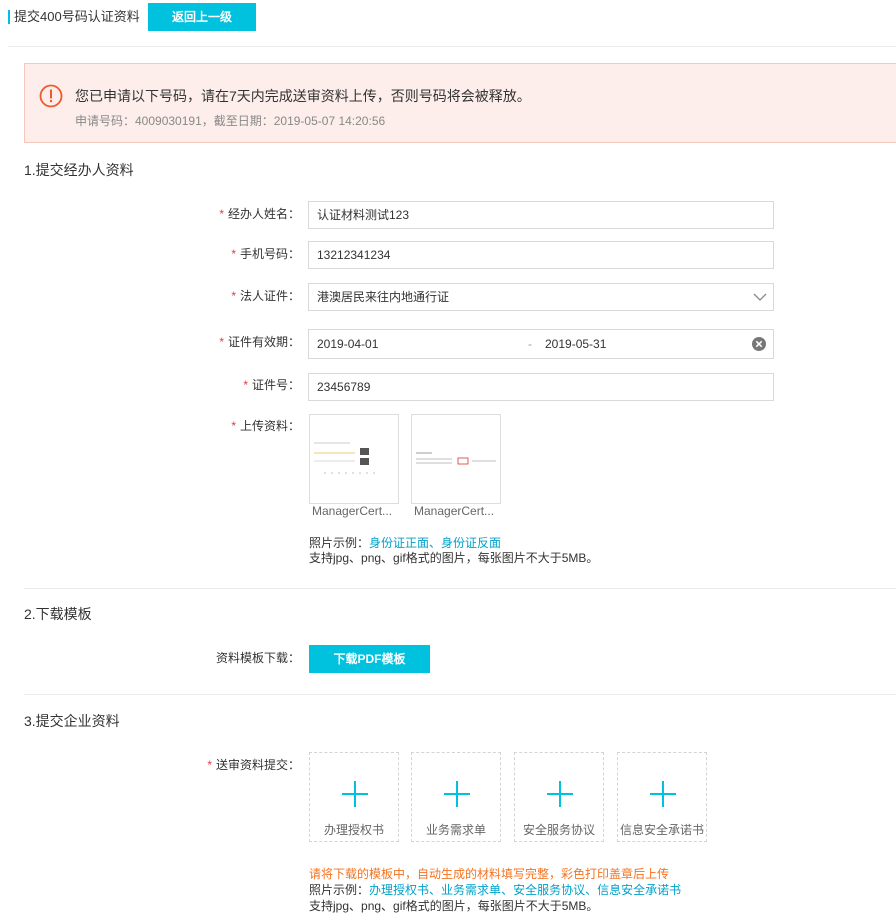  What do you see at coordinates (265, 296) in the screenshot?
I see `label-id-type: * 法人证件：` at bounding box center [265, 296].